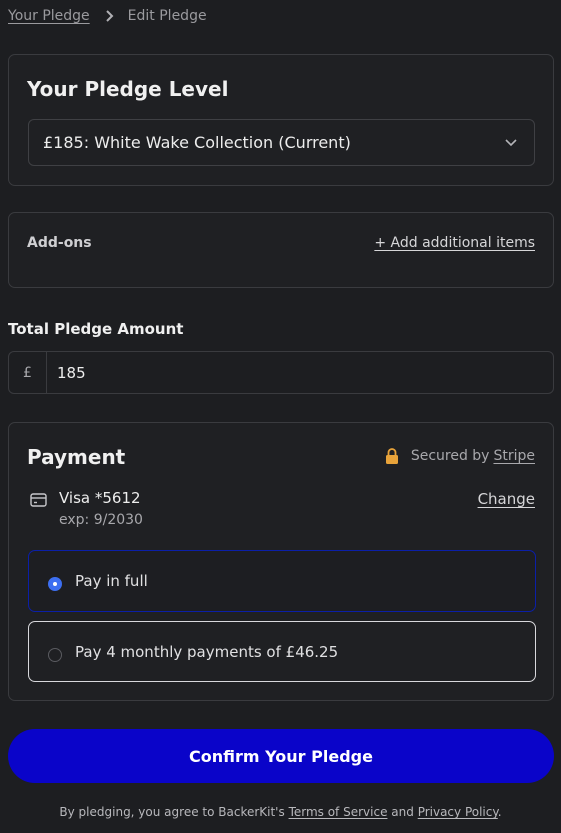  Describe the element at coordinates (511, 143) in the screenshot. I see `chevron-down-icon` at that location.